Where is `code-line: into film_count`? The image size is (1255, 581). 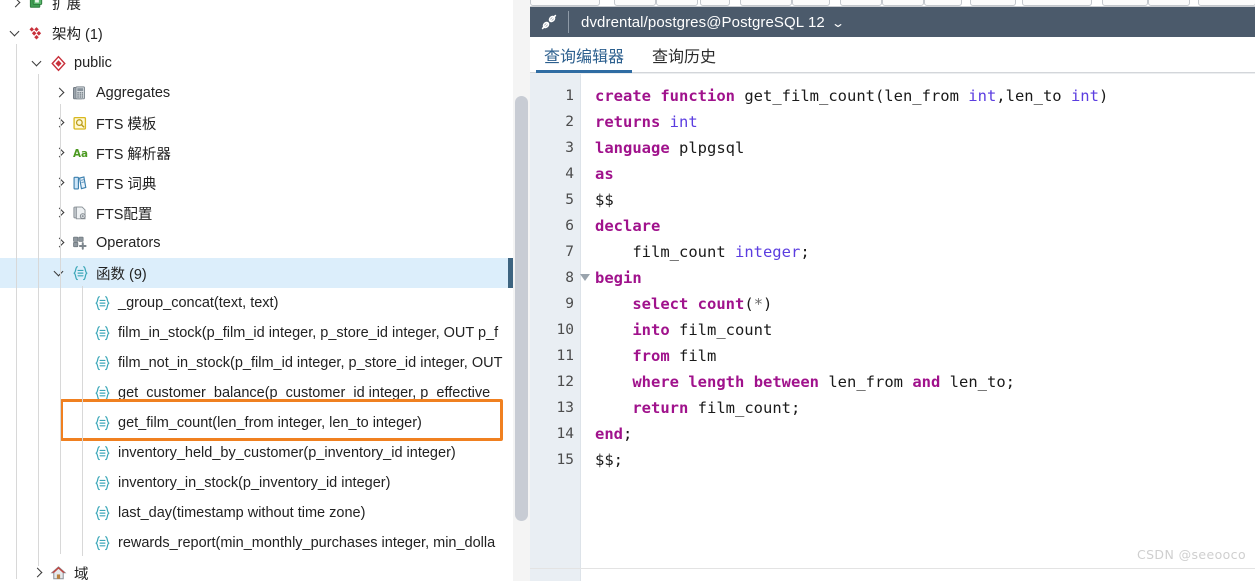
code-line: into film_count is located at coordinates (925, 330).